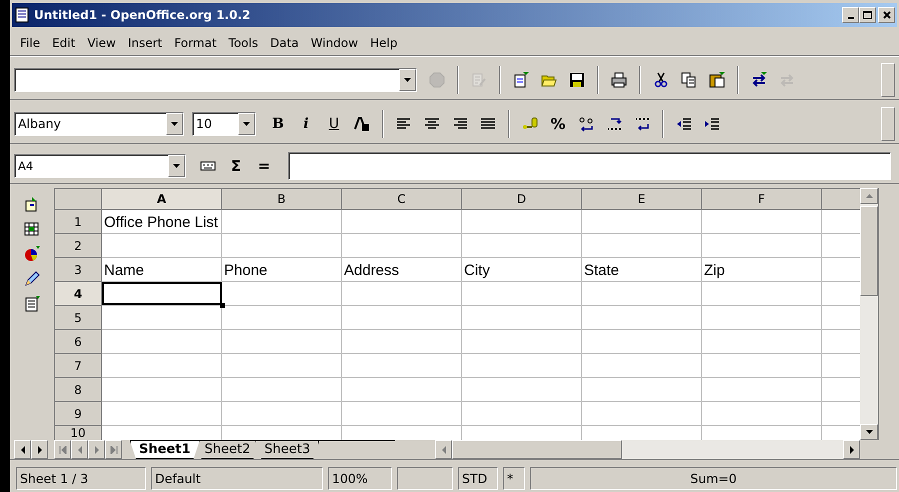 Image resolution: width=899 pixels, height=492 pixels. I want to click on row-header: 9, so click(78, 414).